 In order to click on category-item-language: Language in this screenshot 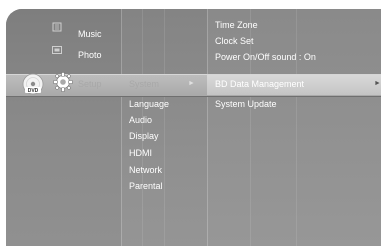, I will do `click(149, 104)`.